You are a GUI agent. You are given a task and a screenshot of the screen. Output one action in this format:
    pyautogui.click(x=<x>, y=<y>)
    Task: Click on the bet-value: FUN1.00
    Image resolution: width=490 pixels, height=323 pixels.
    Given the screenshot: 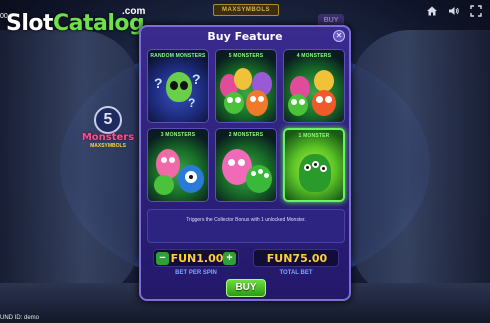 What is the action you would take?
    pyautogui.click(x=197, y=258)
    